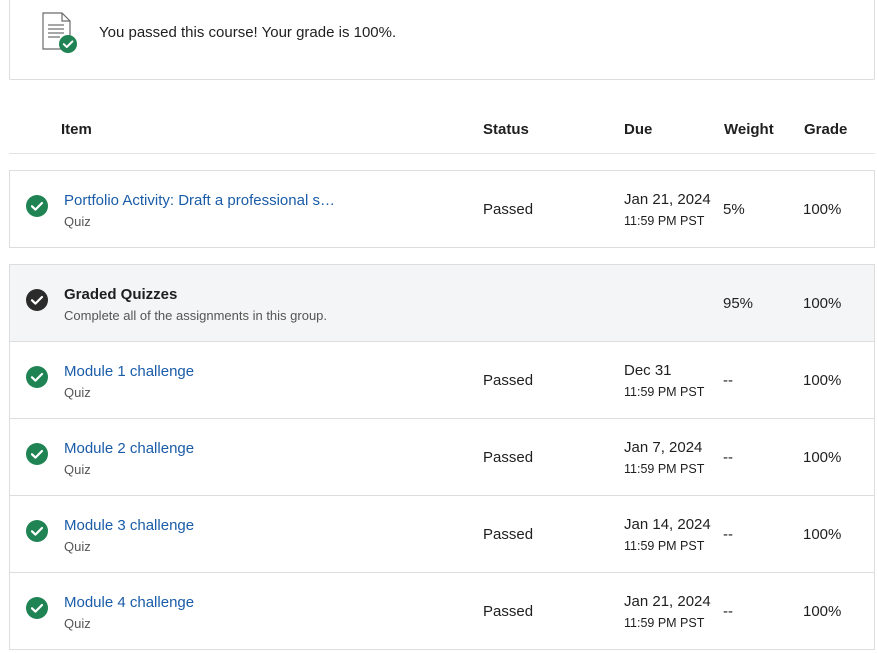  I want to click on column-header-weight: Weight, so click(749, 129).